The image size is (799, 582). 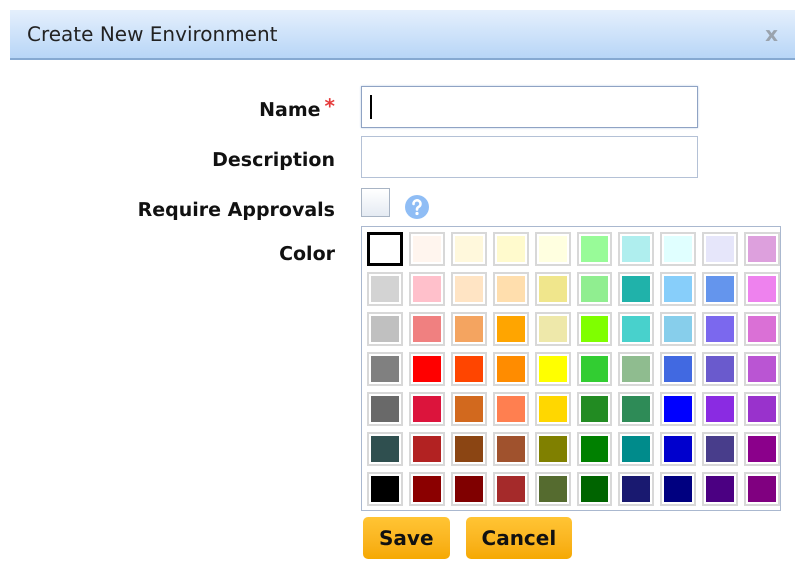 What do you see at coordinates (329, 106) in the screenshot?
I see `required-mark: *` at bounding box center [329, 106].